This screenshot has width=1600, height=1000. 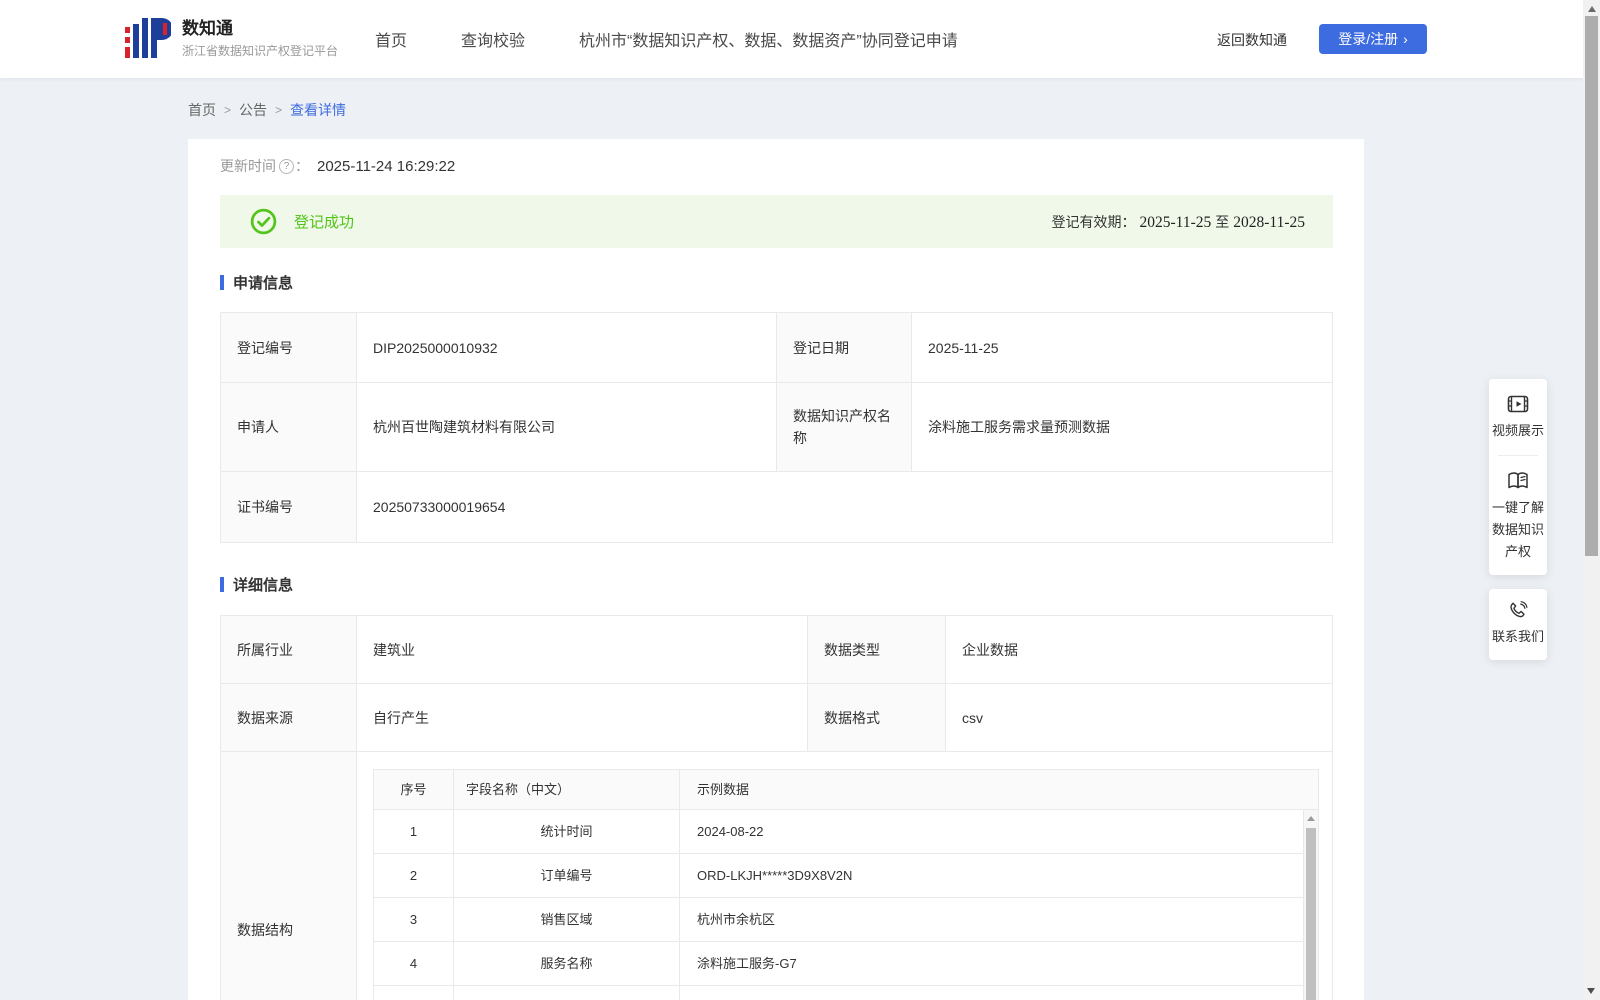 What do you see at coordinates (253, 110) in the screenshot?
I see `breadcrumb-announcements: 公告` at bounding box center [253, 110].